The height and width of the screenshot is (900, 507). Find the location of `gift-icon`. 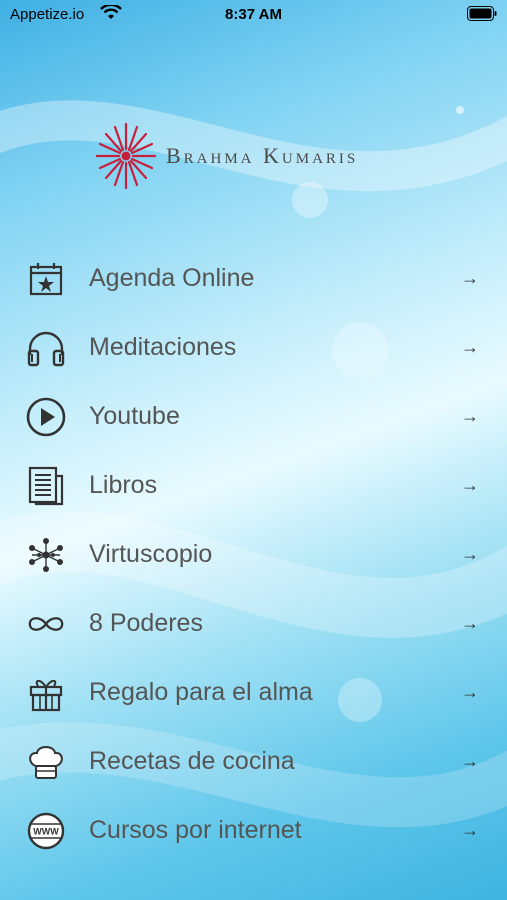

gift-icon is located at coordinates (46, 693).